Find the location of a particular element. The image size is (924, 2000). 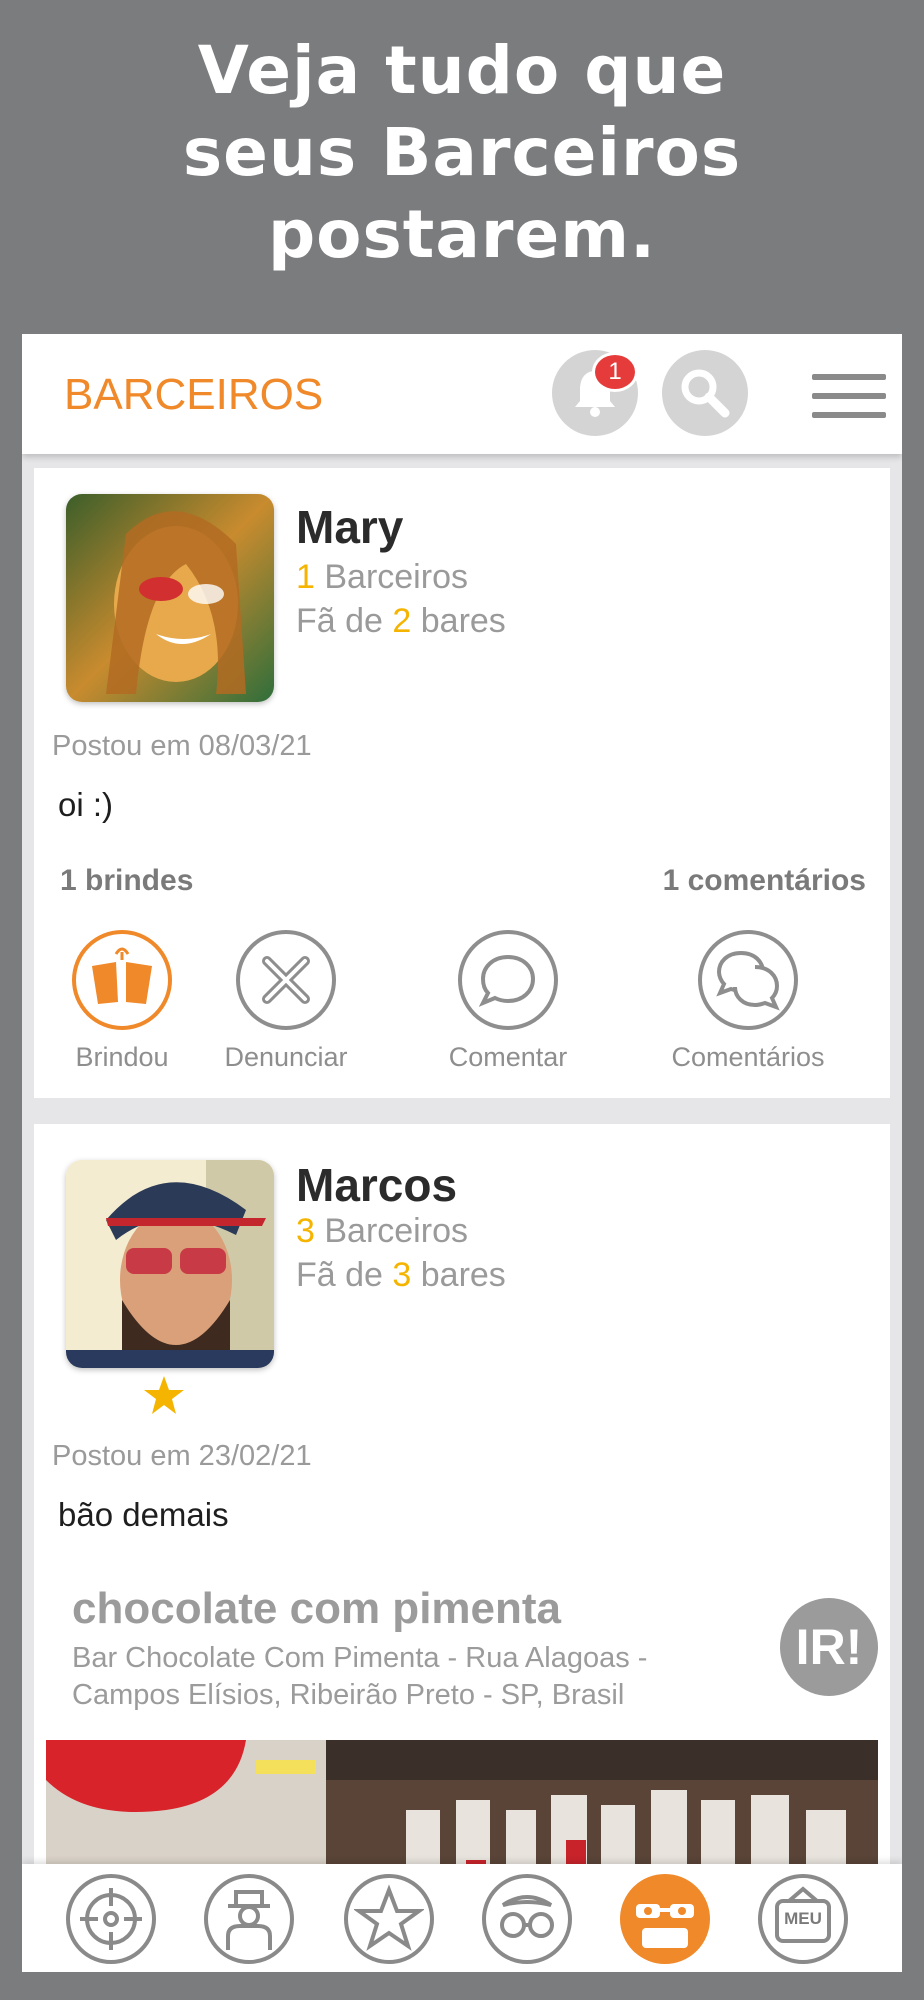

promo-line-2: seus Barceiros is located at coordinates (462, 152).